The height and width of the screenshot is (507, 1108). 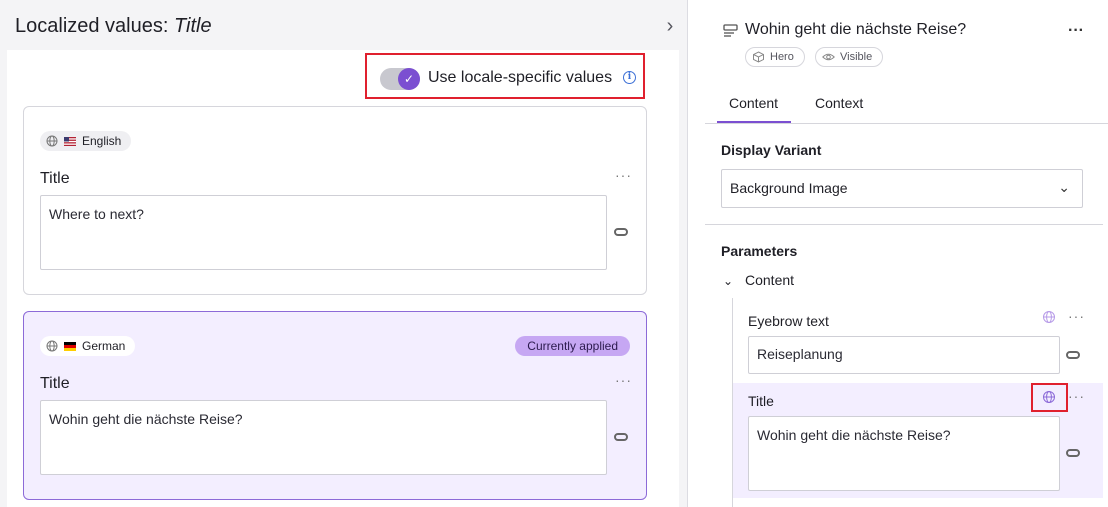 I want to click on eye-icon, so click(x=828, y=57).